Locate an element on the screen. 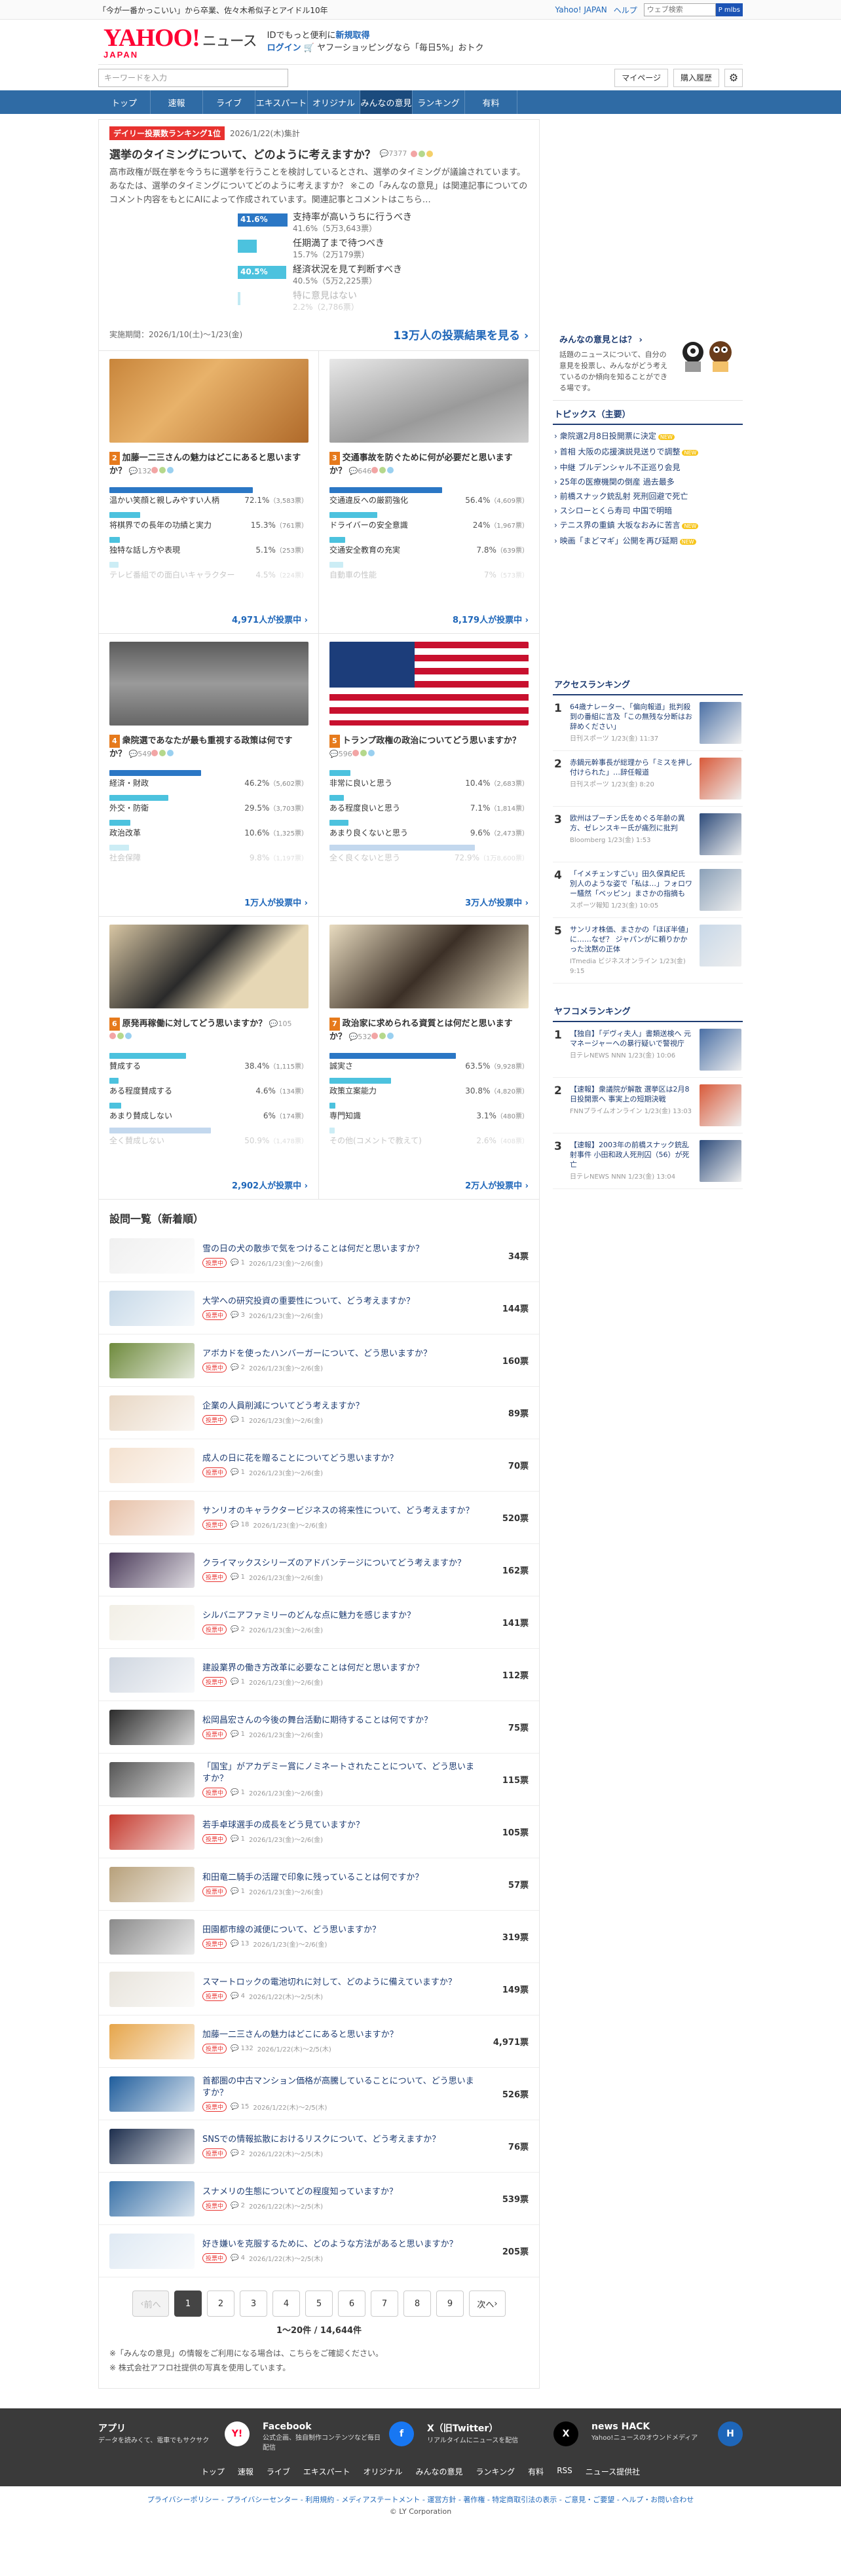  list-item-title: 若手卓球選手の成長をどう見ていますか？ is located at coordinates (342, 1825).